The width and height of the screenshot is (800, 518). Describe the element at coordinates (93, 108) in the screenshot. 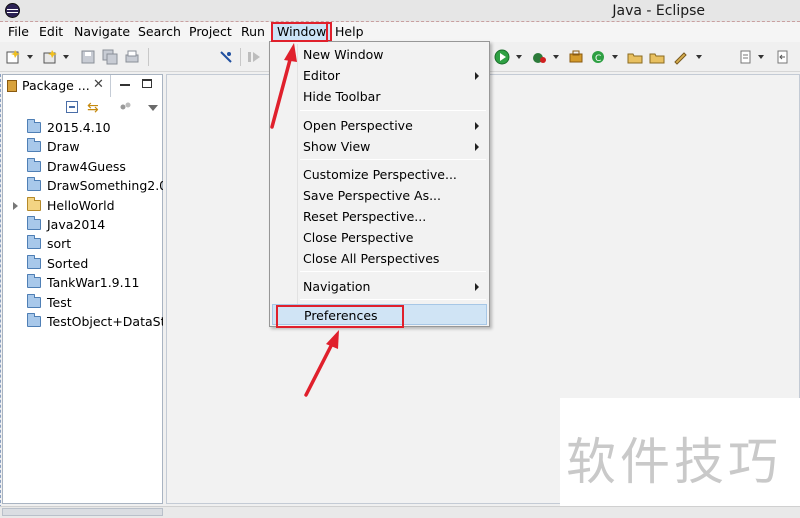

I see `link-with-editor-icon: ⇆` at that location.